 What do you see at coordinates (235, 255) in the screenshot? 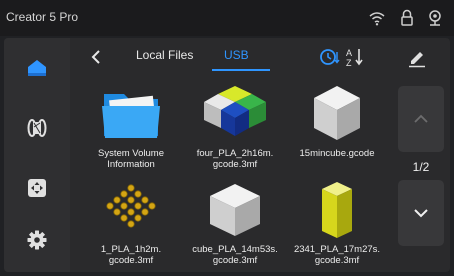
I see `file-name: cube_PLA_14m53s. gcode.3mf` at bounding box center [235, 255].